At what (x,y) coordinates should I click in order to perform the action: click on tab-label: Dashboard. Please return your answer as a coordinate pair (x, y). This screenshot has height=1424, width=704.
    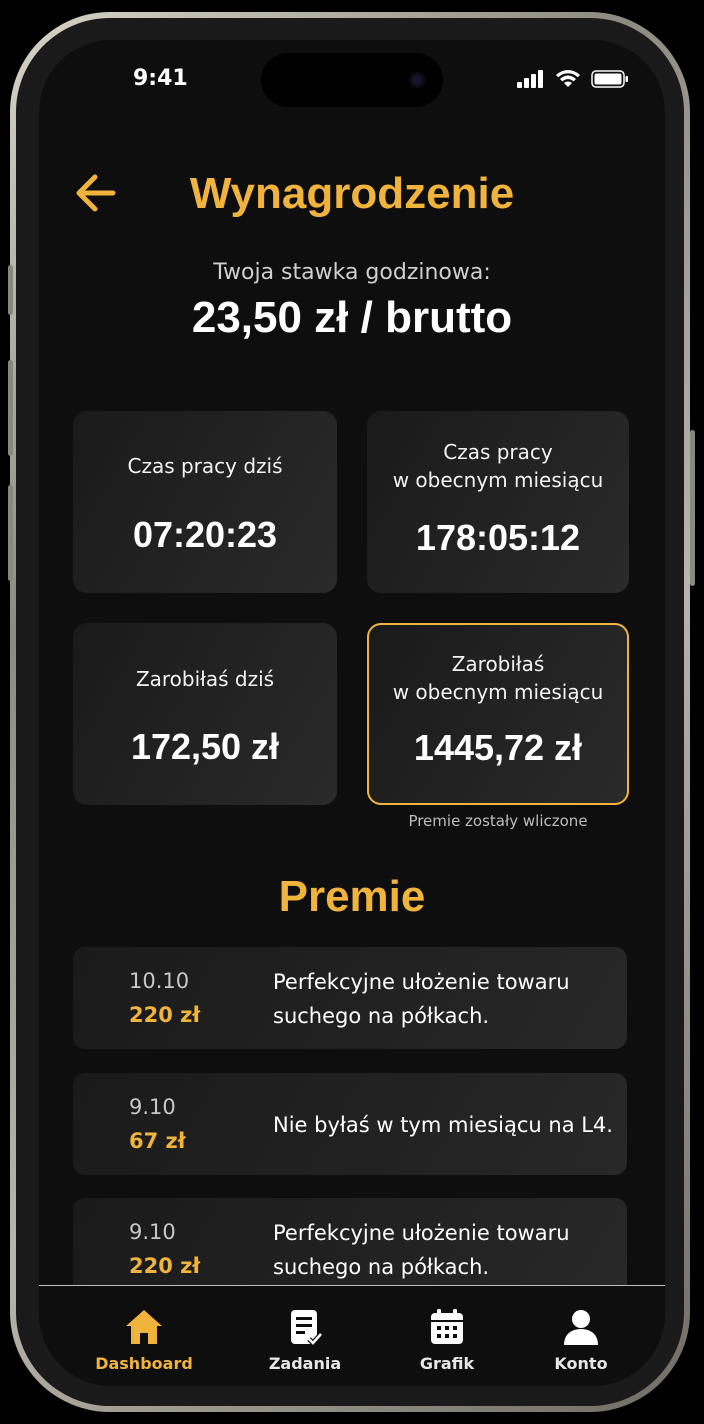
    Looking at the image, I should click on (144, 1363).